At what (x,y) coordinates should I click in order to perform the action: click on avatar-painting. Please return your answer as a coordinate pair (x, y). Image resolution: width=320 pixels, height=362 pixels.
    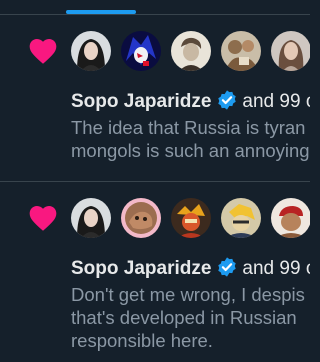
    Looking at the image, I should click on (241, 51).